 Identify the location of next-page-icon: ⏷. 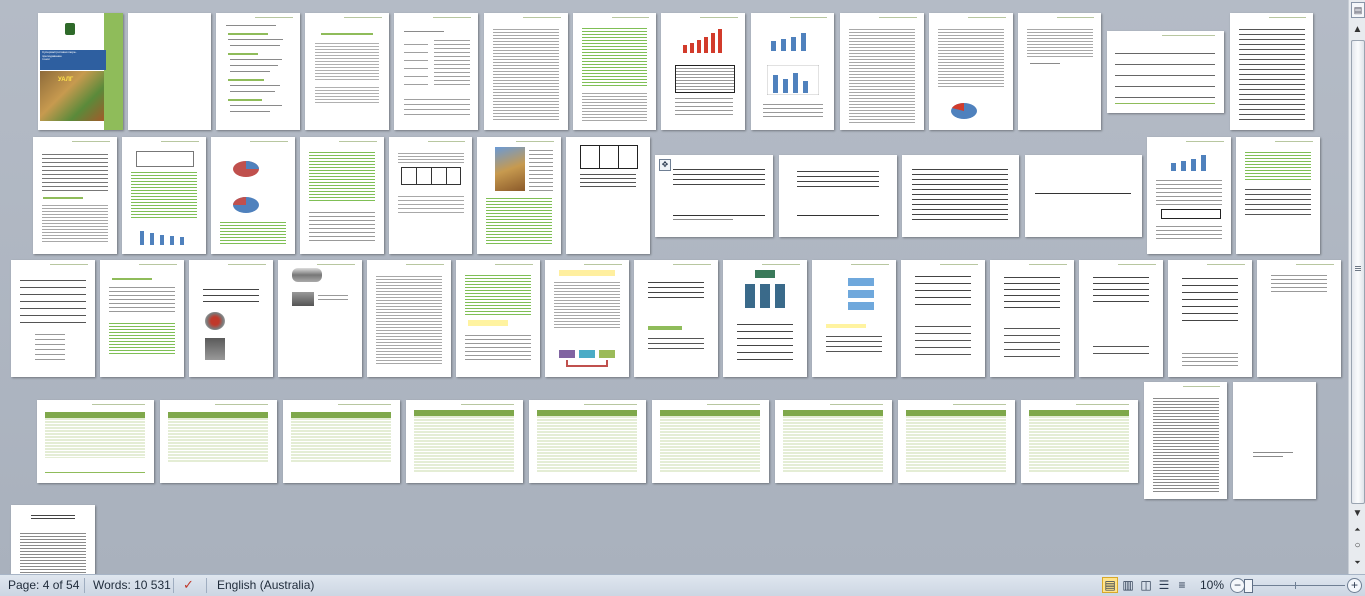
(1357, 563).